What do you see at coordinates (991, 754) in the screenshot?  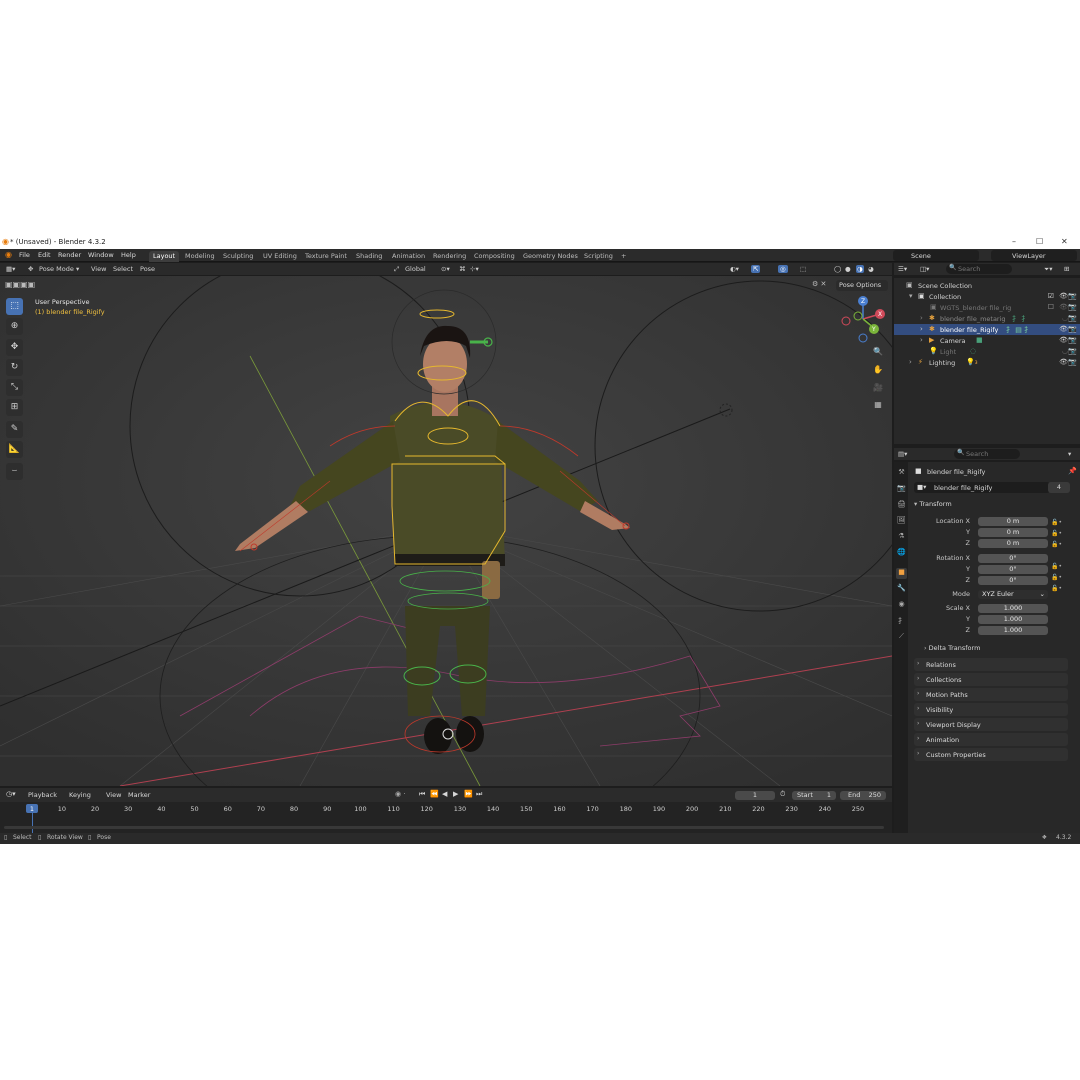 I see `custom-properties-panel: › Custom Properties` at bounding box center [991, 754].